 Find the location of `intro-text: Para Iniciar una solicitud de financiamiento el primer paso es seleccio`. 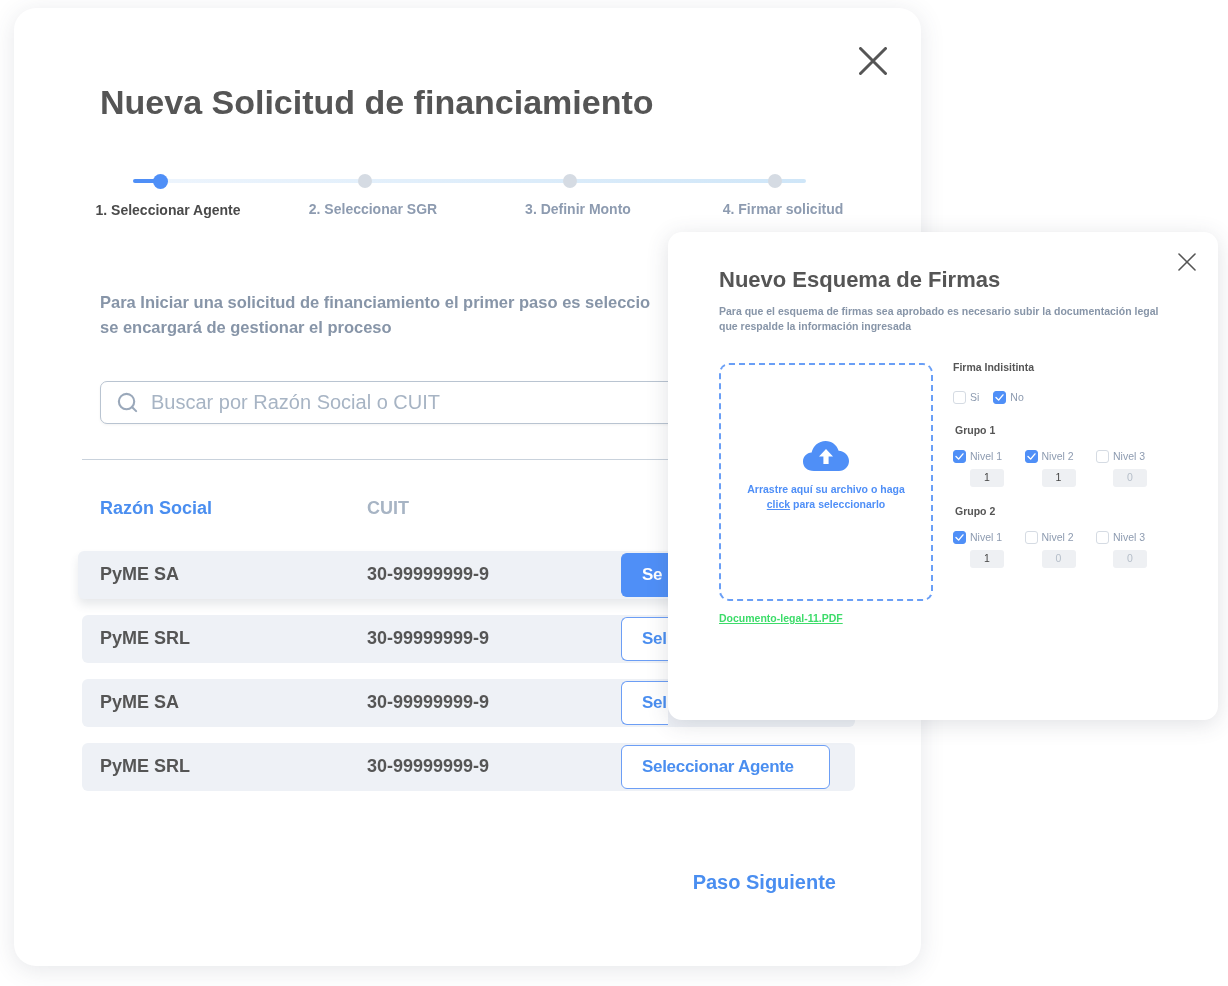

intro-text: Para Iniciar una solicitud de financiamiento el primer paso es seleccio is located at coordinates (375, 302).